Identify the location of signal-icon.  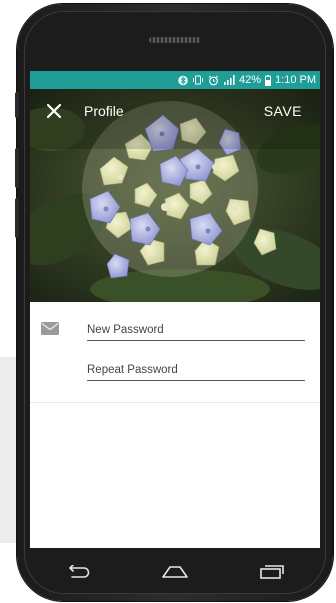
(229, 80).